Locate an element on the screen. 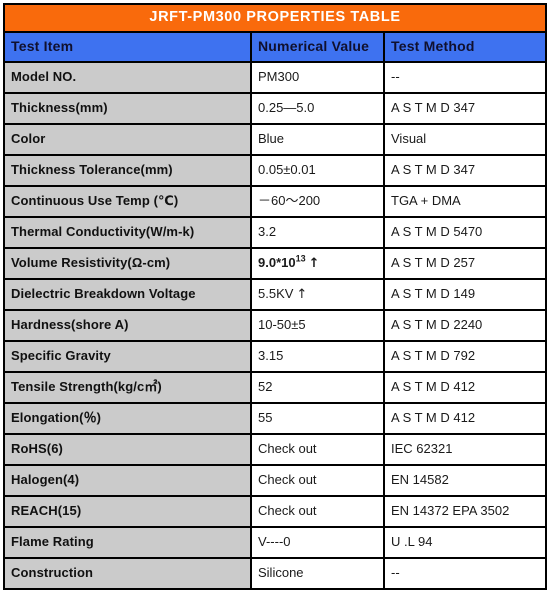 Image resolution: width=559 pixels, height=590 pixels. table-row: Thickness(mm) 0.25—5.0 A S T M D 347 is located at coordinates (275, 108).